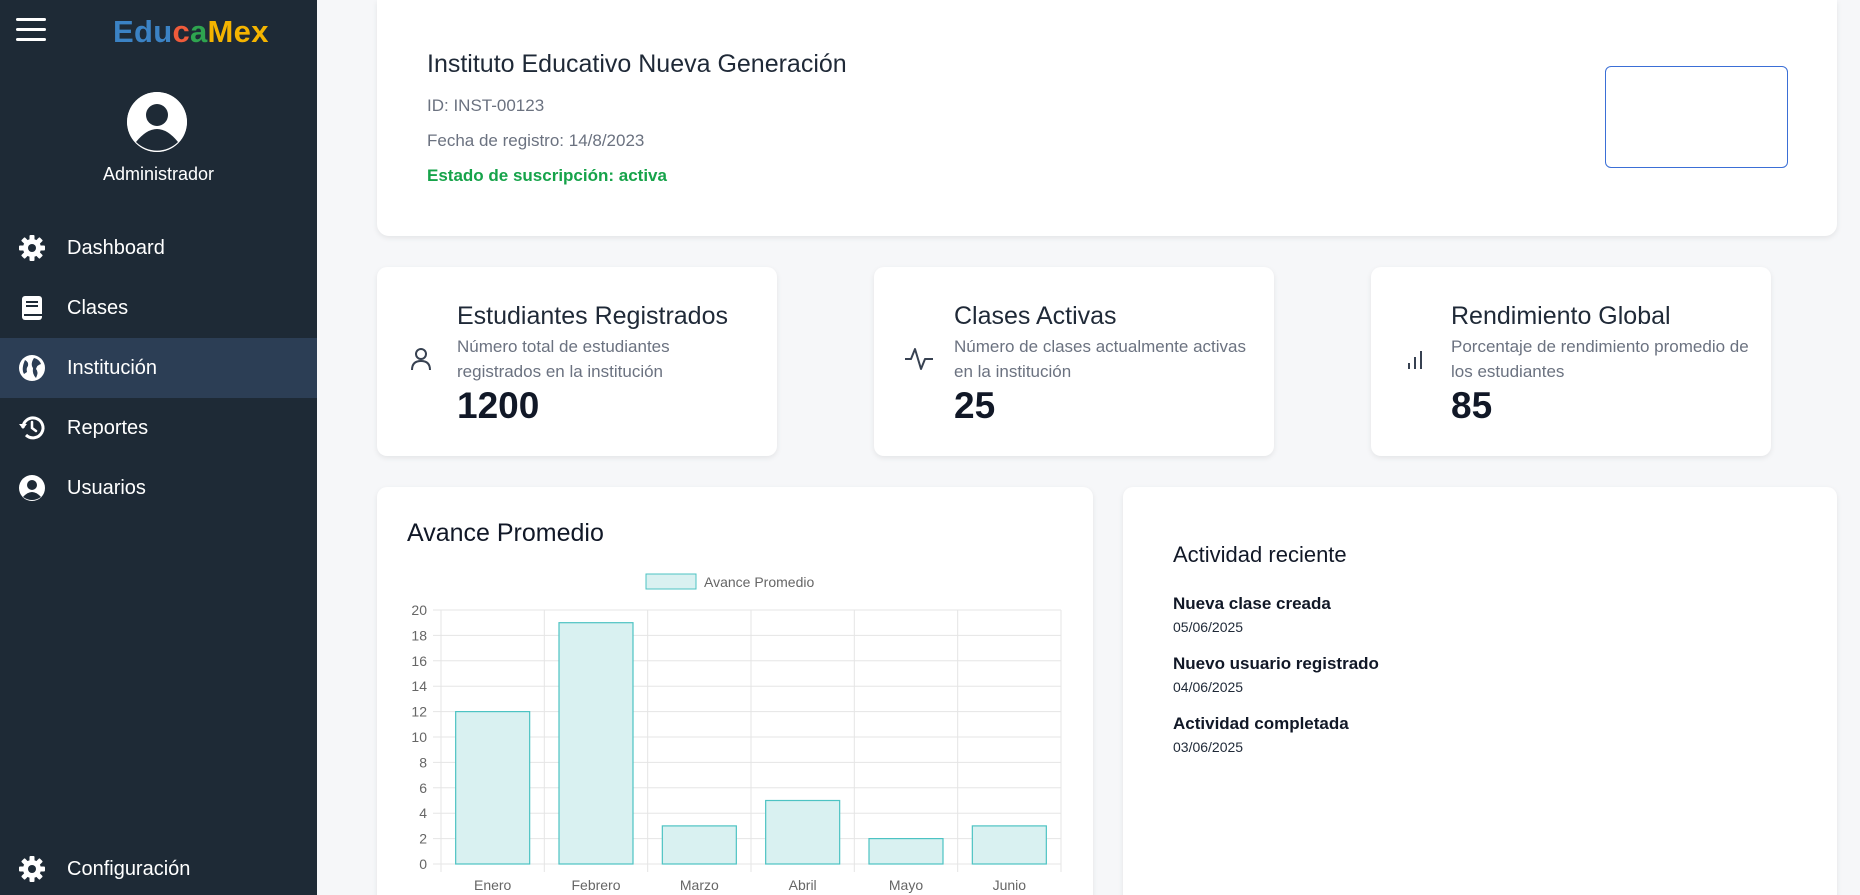 This screenshot has height=895, width=1860. What do you see at coordinates (419, 635) in the screenshot?
I see `y-tick-label: 18` at bounding box center [419, 635].